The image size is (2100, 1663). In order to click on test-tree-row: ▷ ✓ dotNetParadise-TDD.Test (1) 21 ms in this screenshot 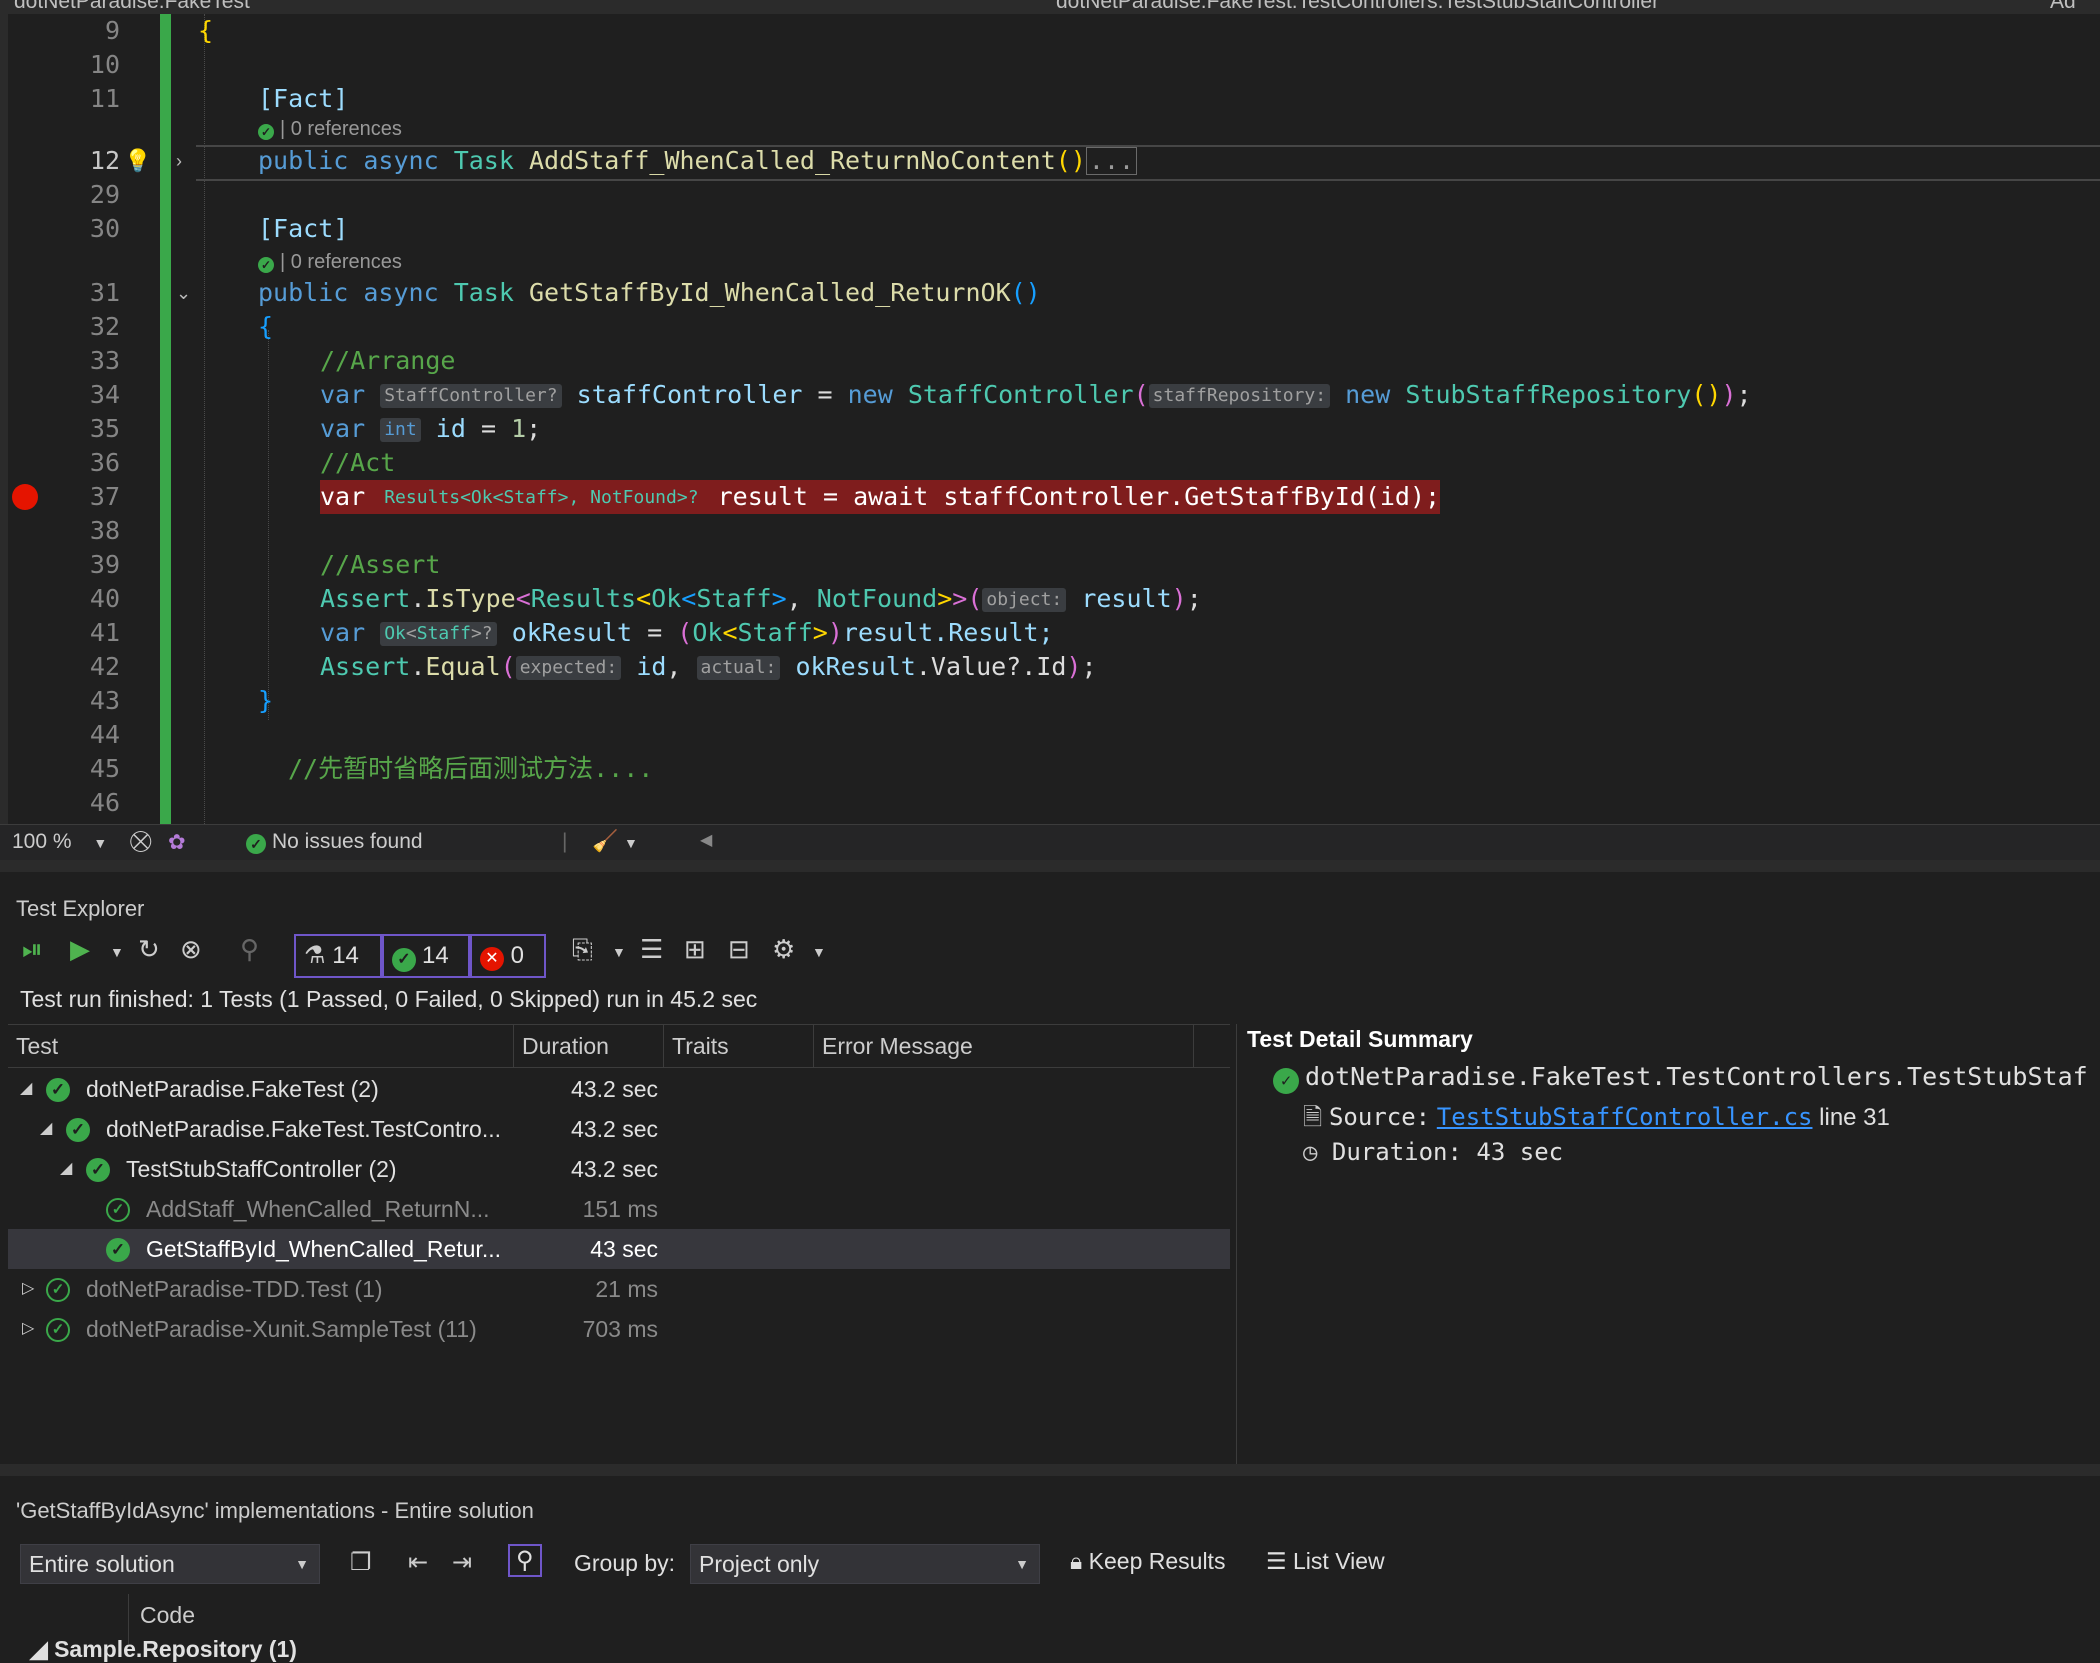, I will do `click(619, 1289)`.